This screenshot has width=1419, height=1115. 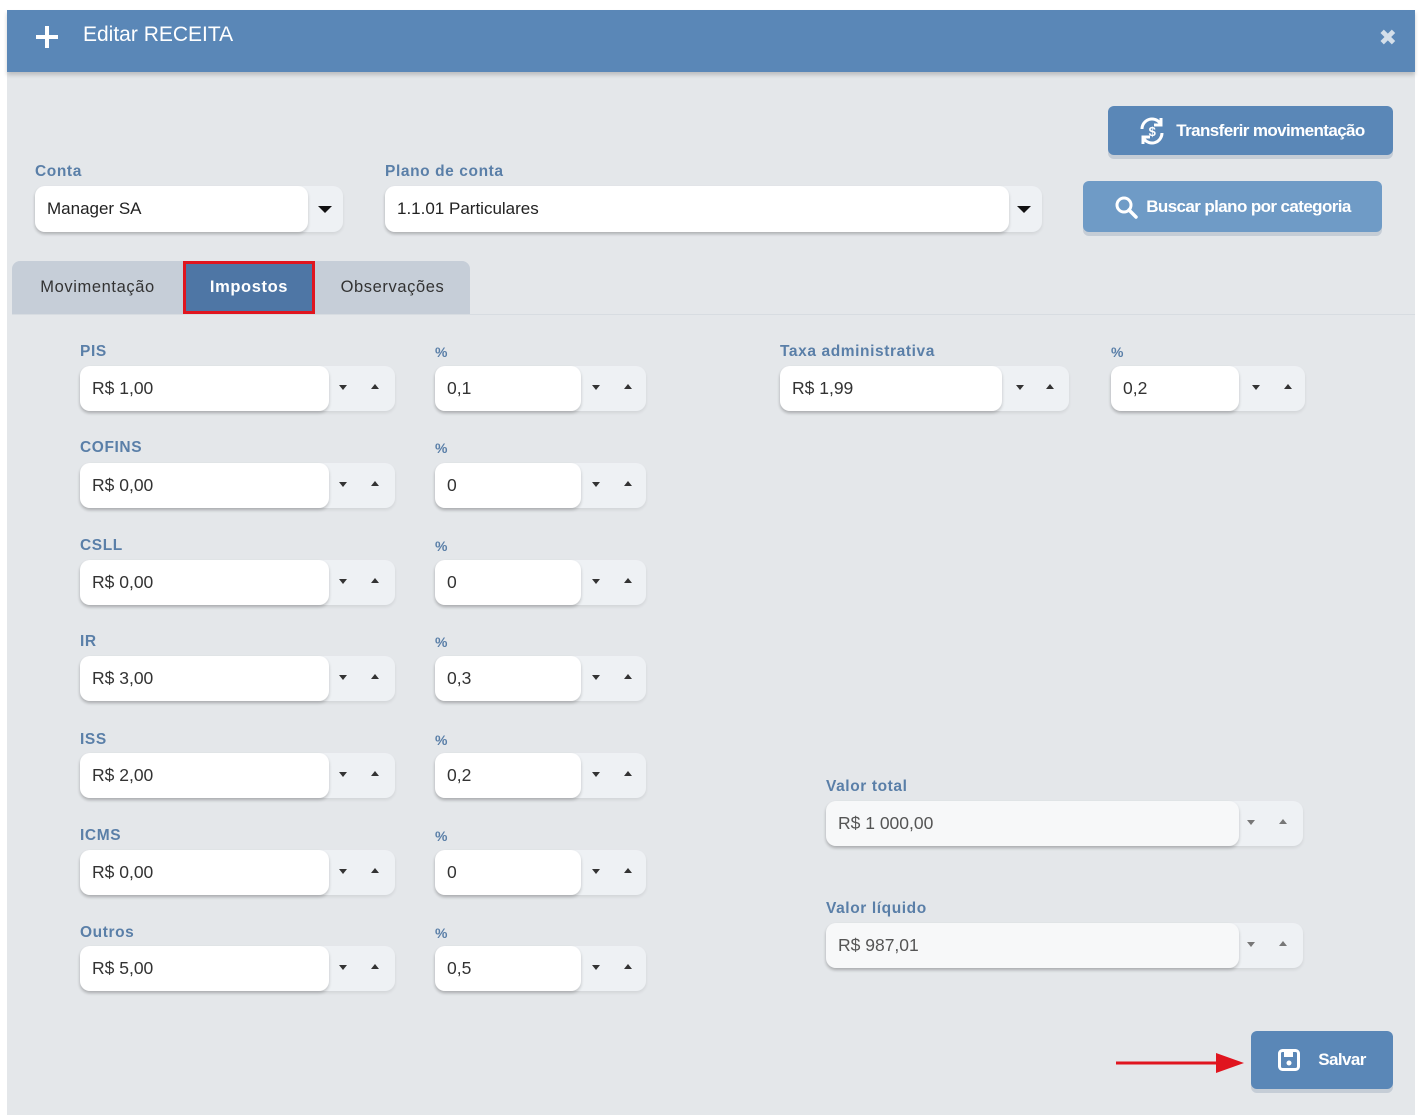 What do you see at coordinates (508, 582) in the screenshot?
I see `csll-pct-value: 0` at bounding box center [508, 582].